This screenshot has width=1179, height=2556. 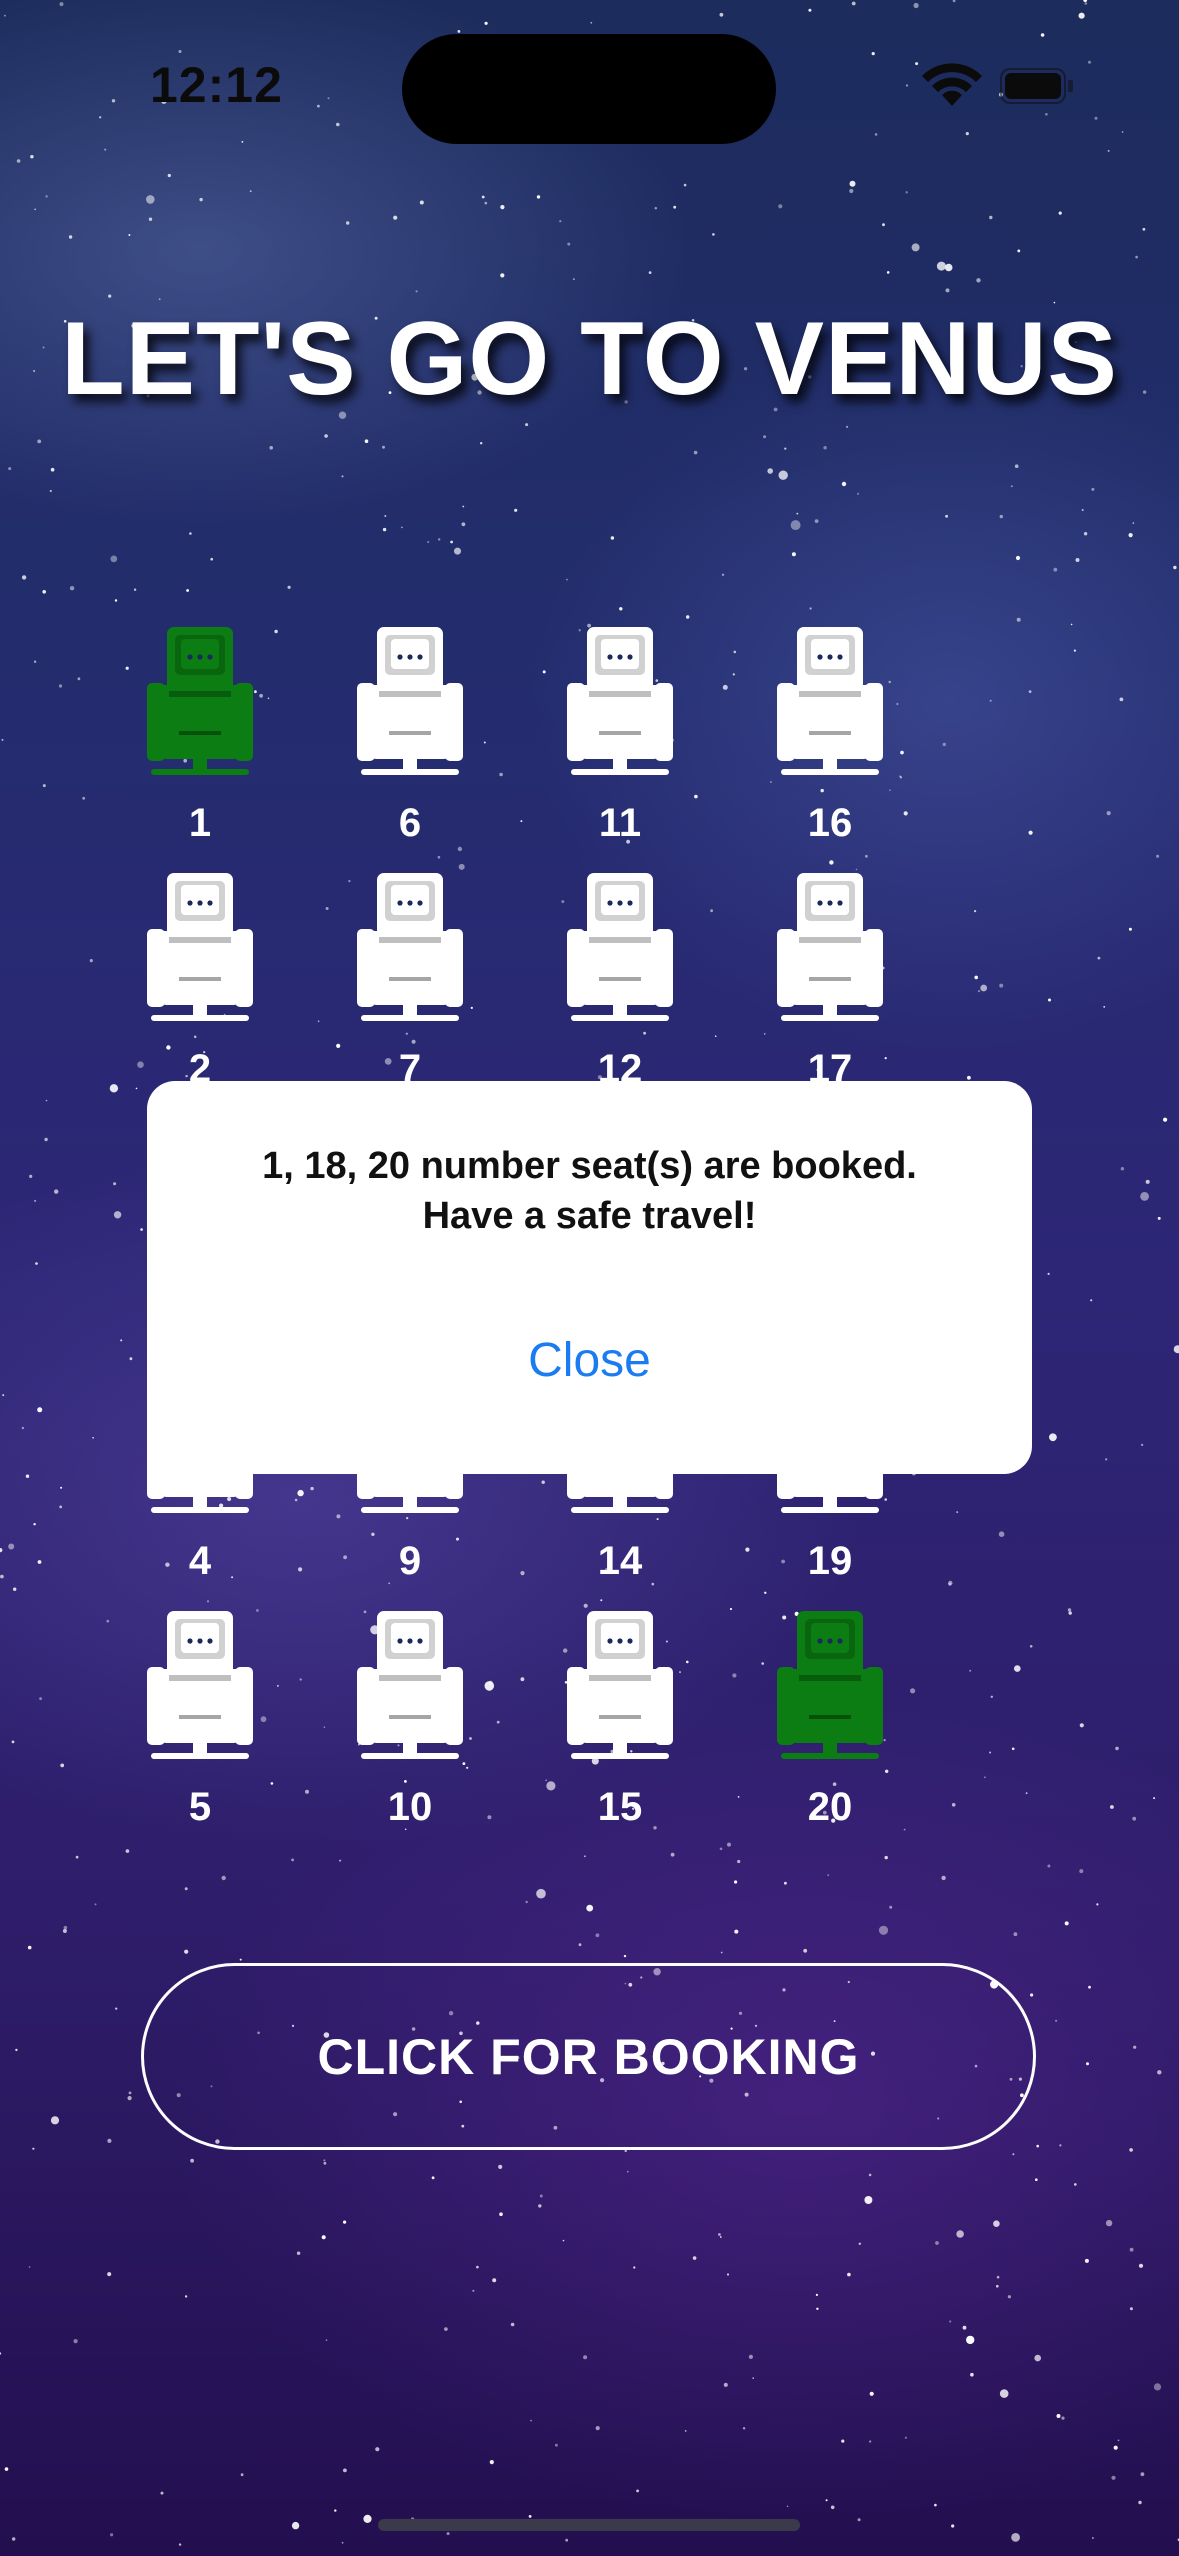 I want to click on seat-11: 11, so click(x=620, y=745).